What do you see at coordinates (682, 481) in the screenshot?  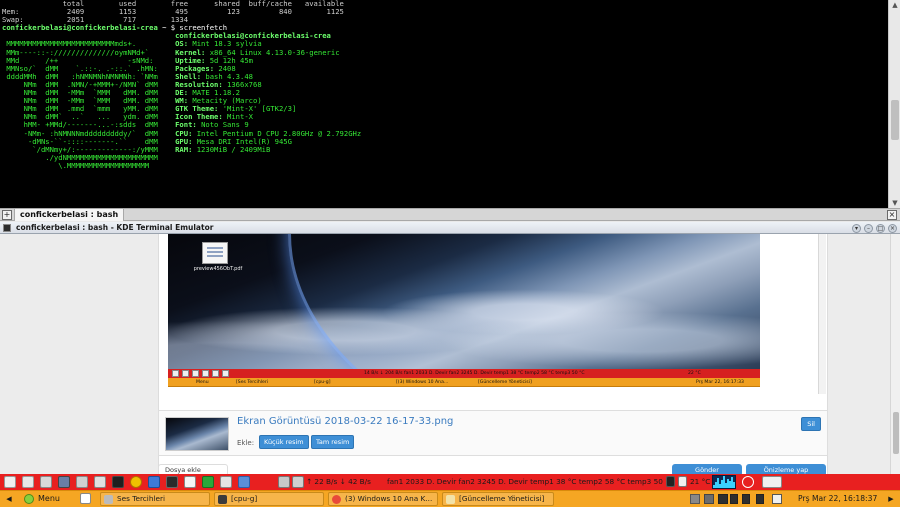 I see `thermometer-icon` at bounding box center [682, 481].